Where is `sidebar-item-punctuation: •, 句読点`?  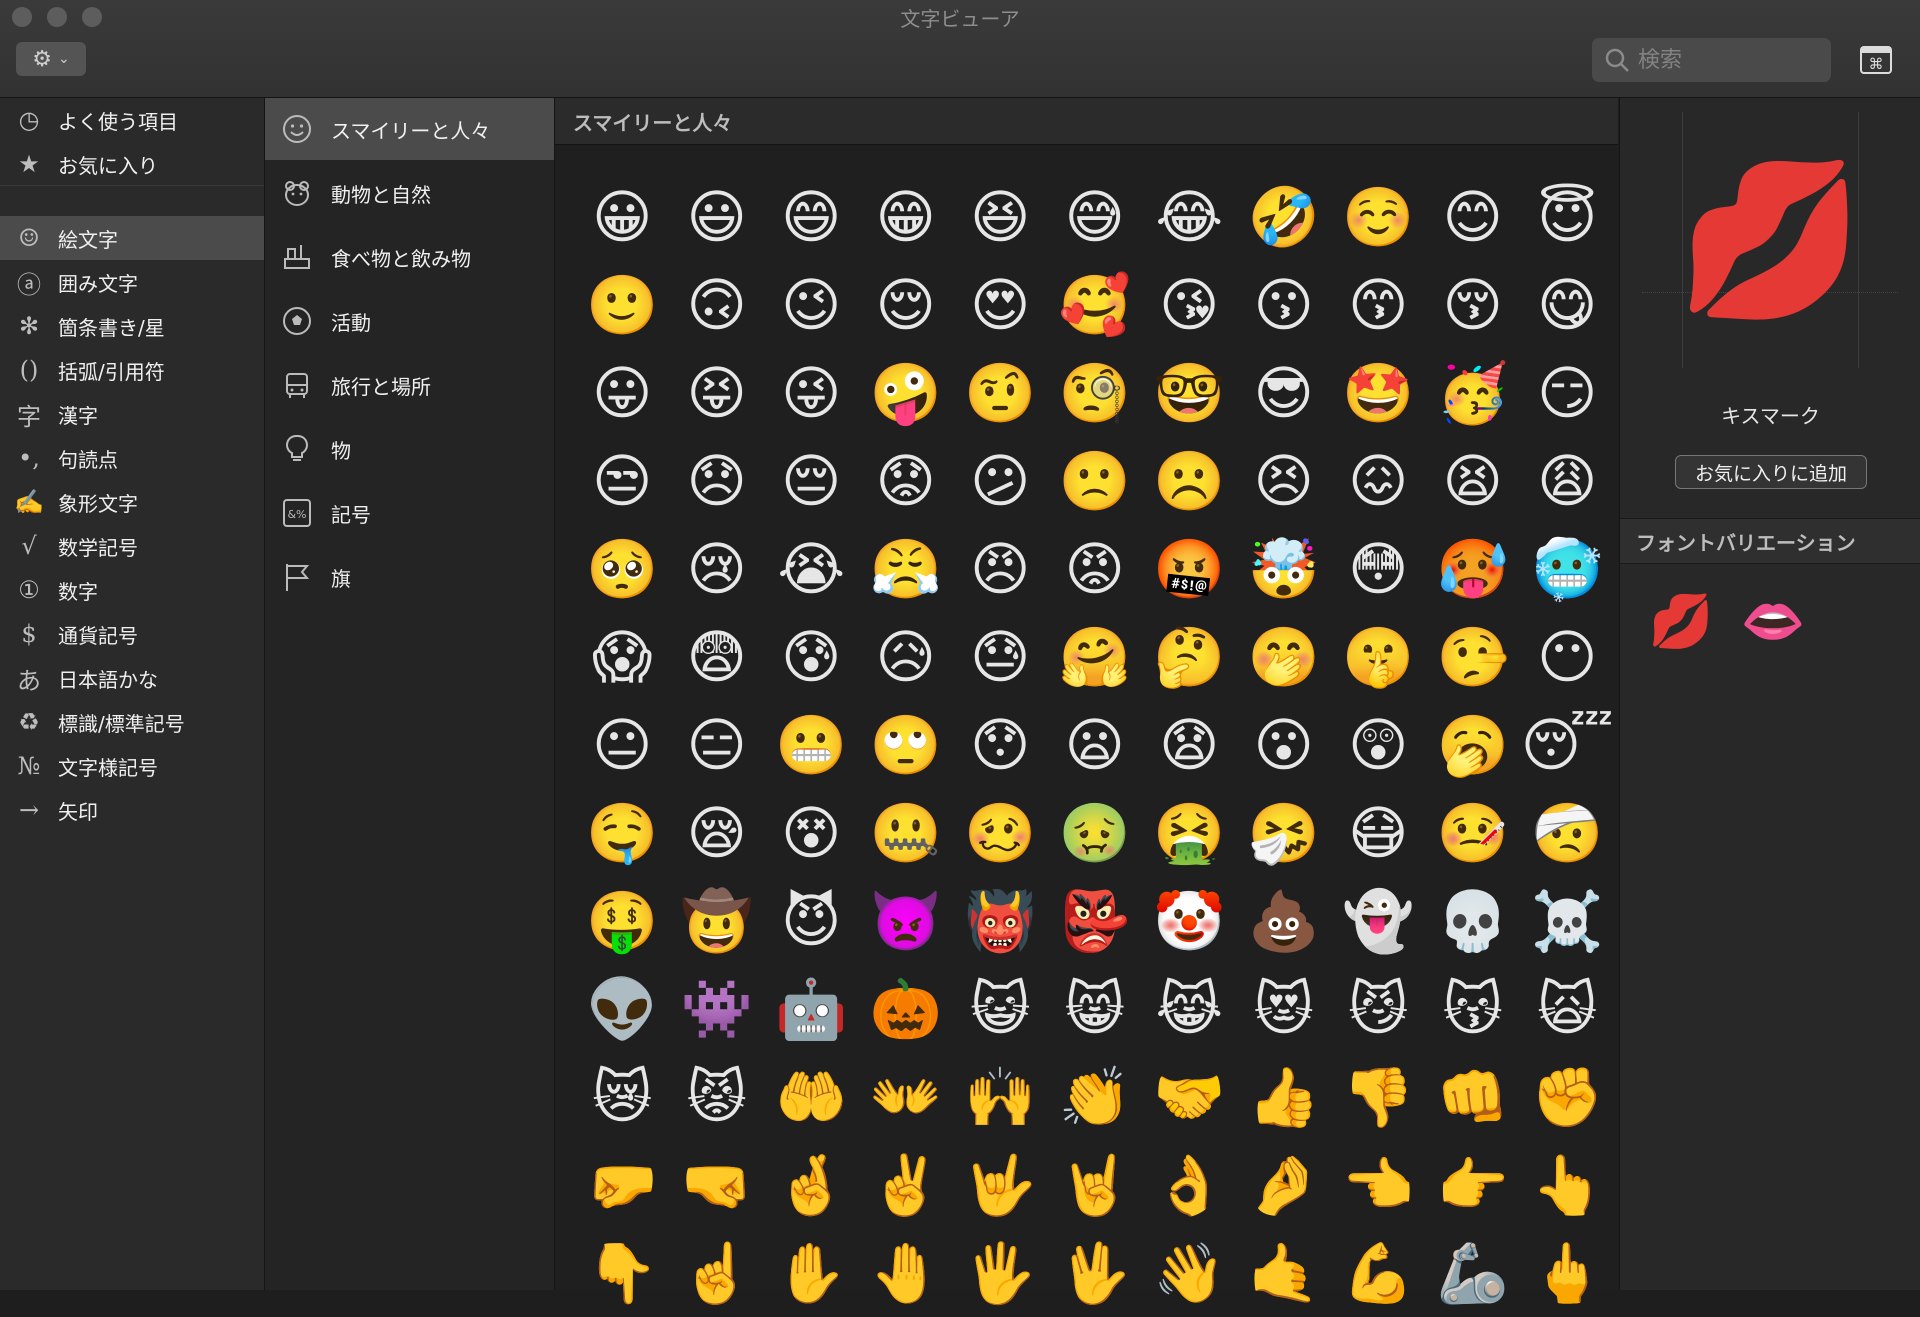
sidebar-item-punctuation: •, 句読点 is located at coordinates (132, 458).